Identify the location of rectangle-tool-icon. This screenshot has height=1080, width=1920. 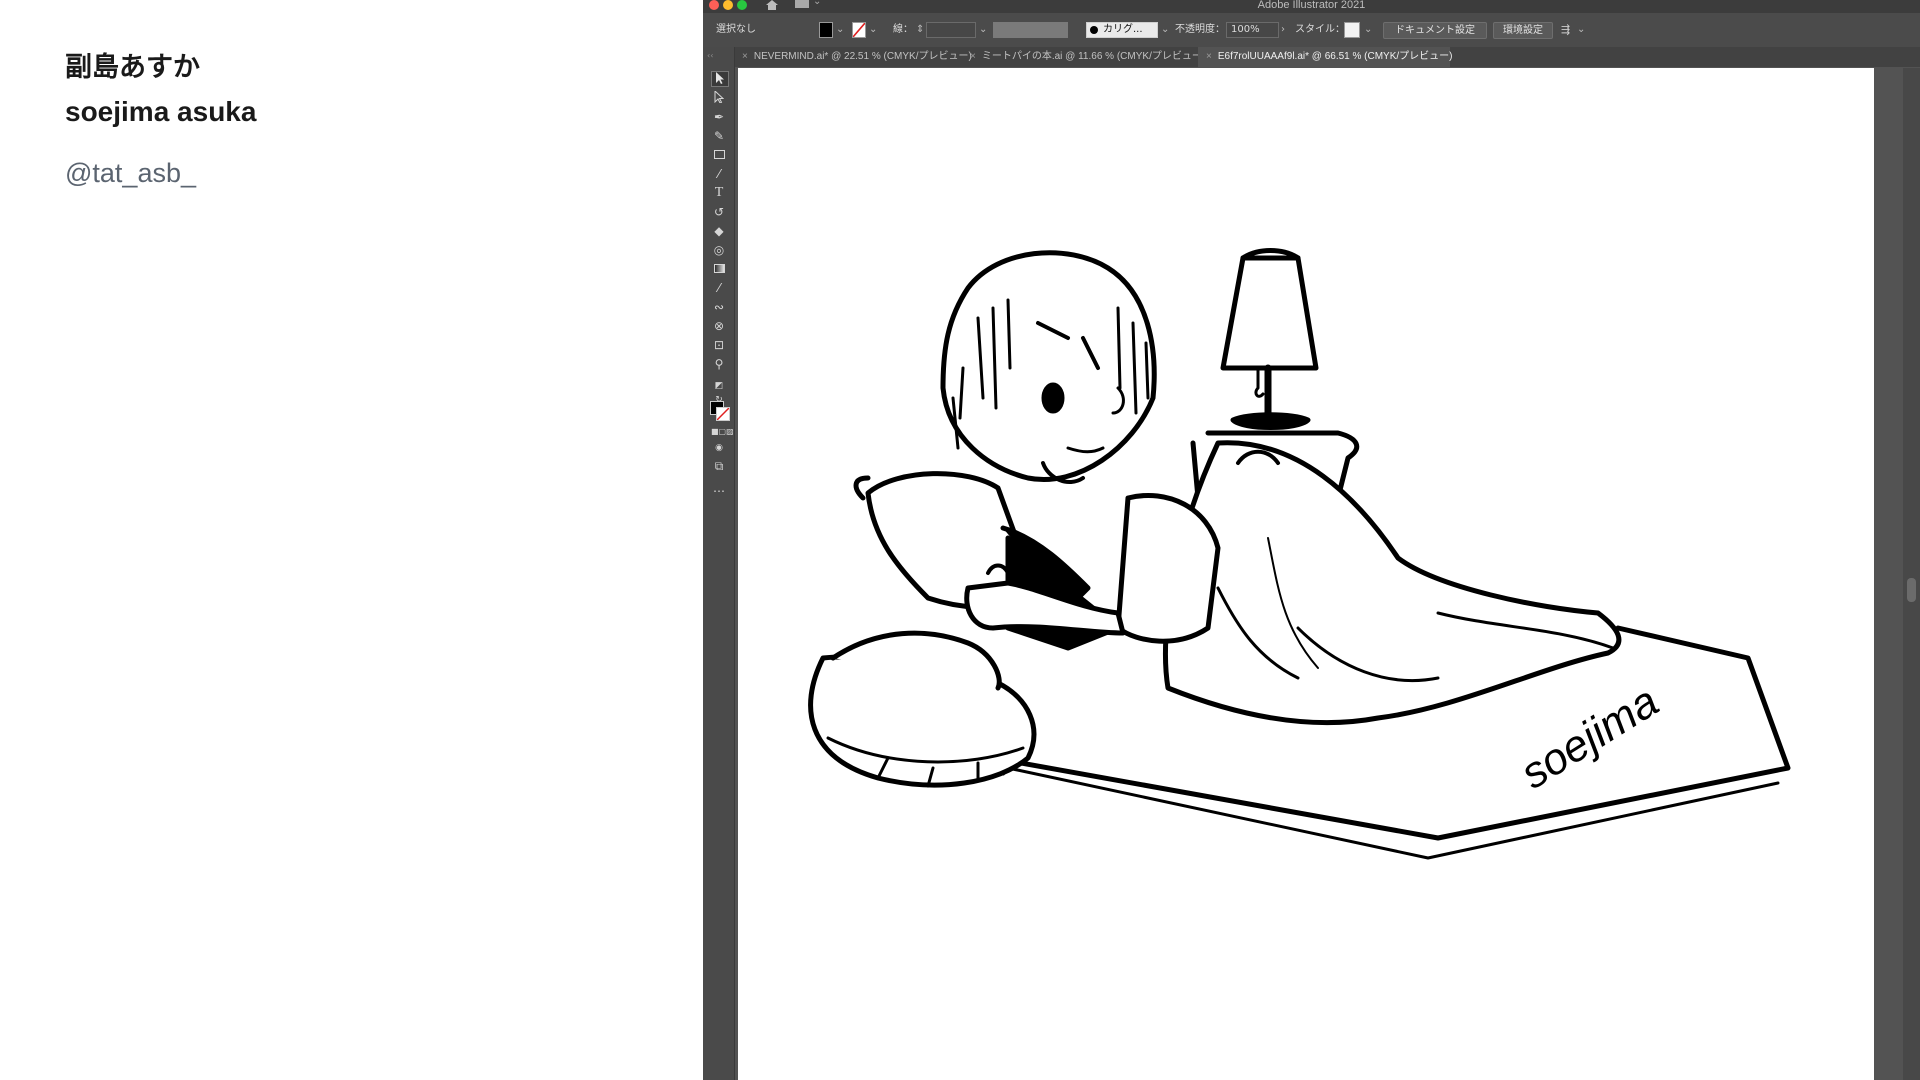
(719, 155).